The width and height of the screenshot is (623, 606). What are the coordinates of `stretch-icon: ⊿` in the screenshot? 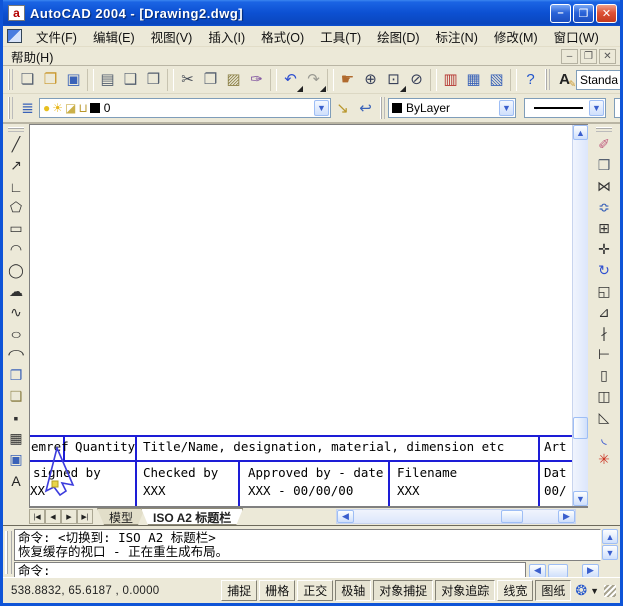 It's located at (604, 312).